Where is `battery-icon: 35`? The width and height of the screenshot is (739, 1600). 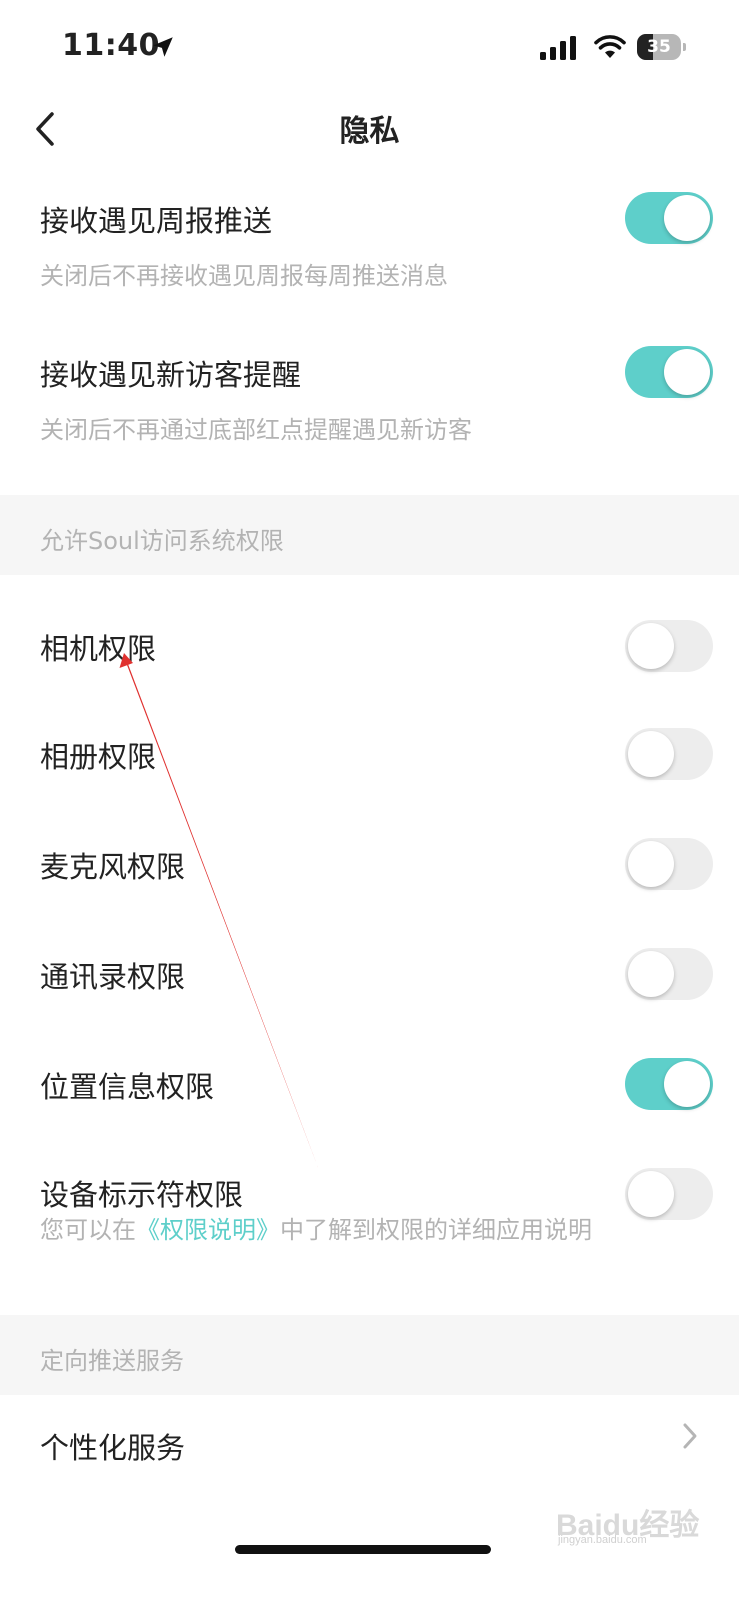 battery-icon: 35 is located at coordinates (661, 47).